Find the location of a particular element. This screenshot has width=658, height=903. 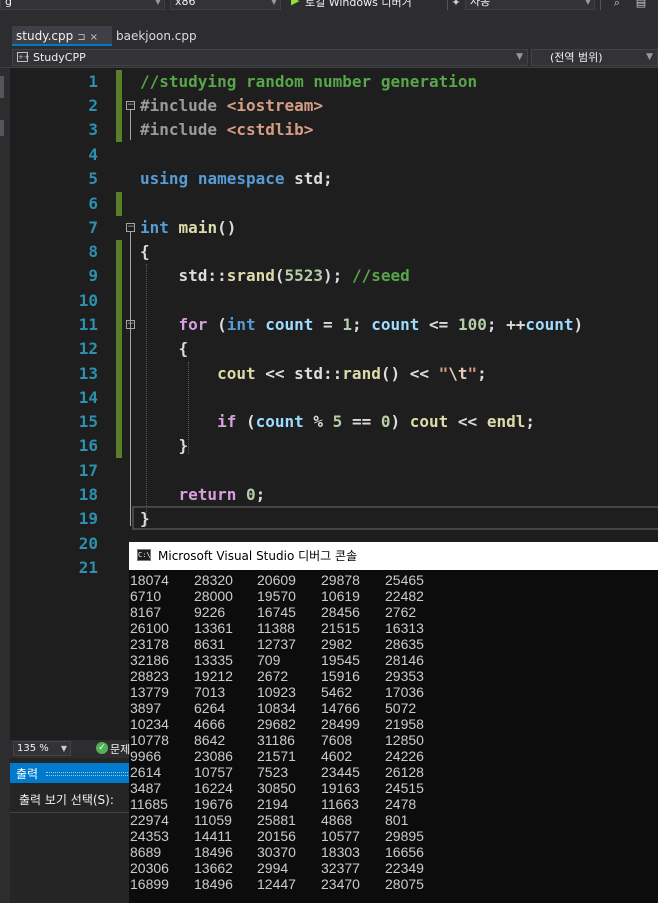

console-value: 19676 is located at coordinates (213, 804).